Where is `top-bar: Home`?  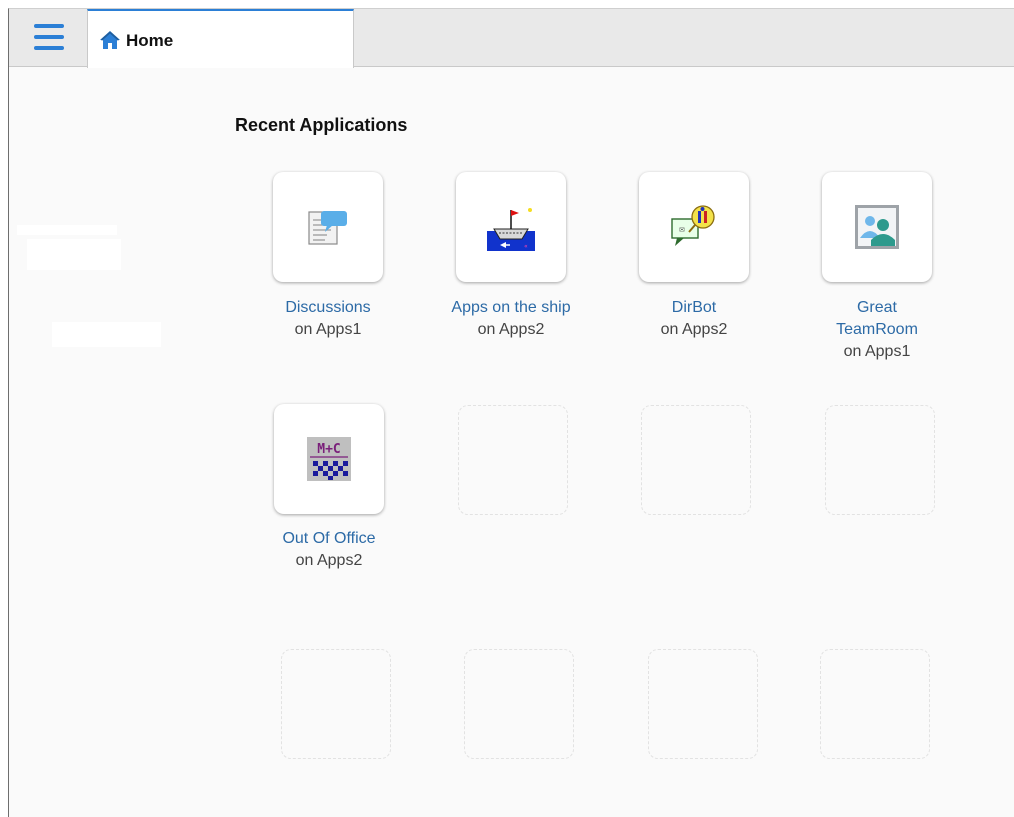 top-bar: Home is located at coordinates (511, 38).